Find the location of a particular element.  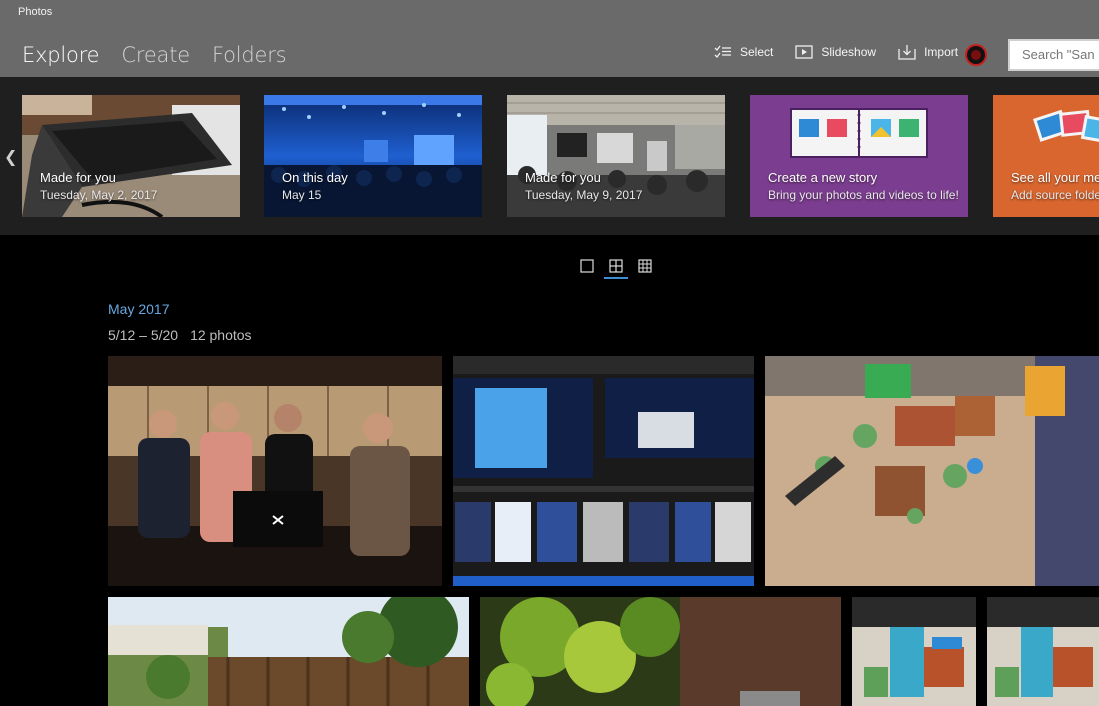

tab-folders: Folders is located at coordinates (249, 55).